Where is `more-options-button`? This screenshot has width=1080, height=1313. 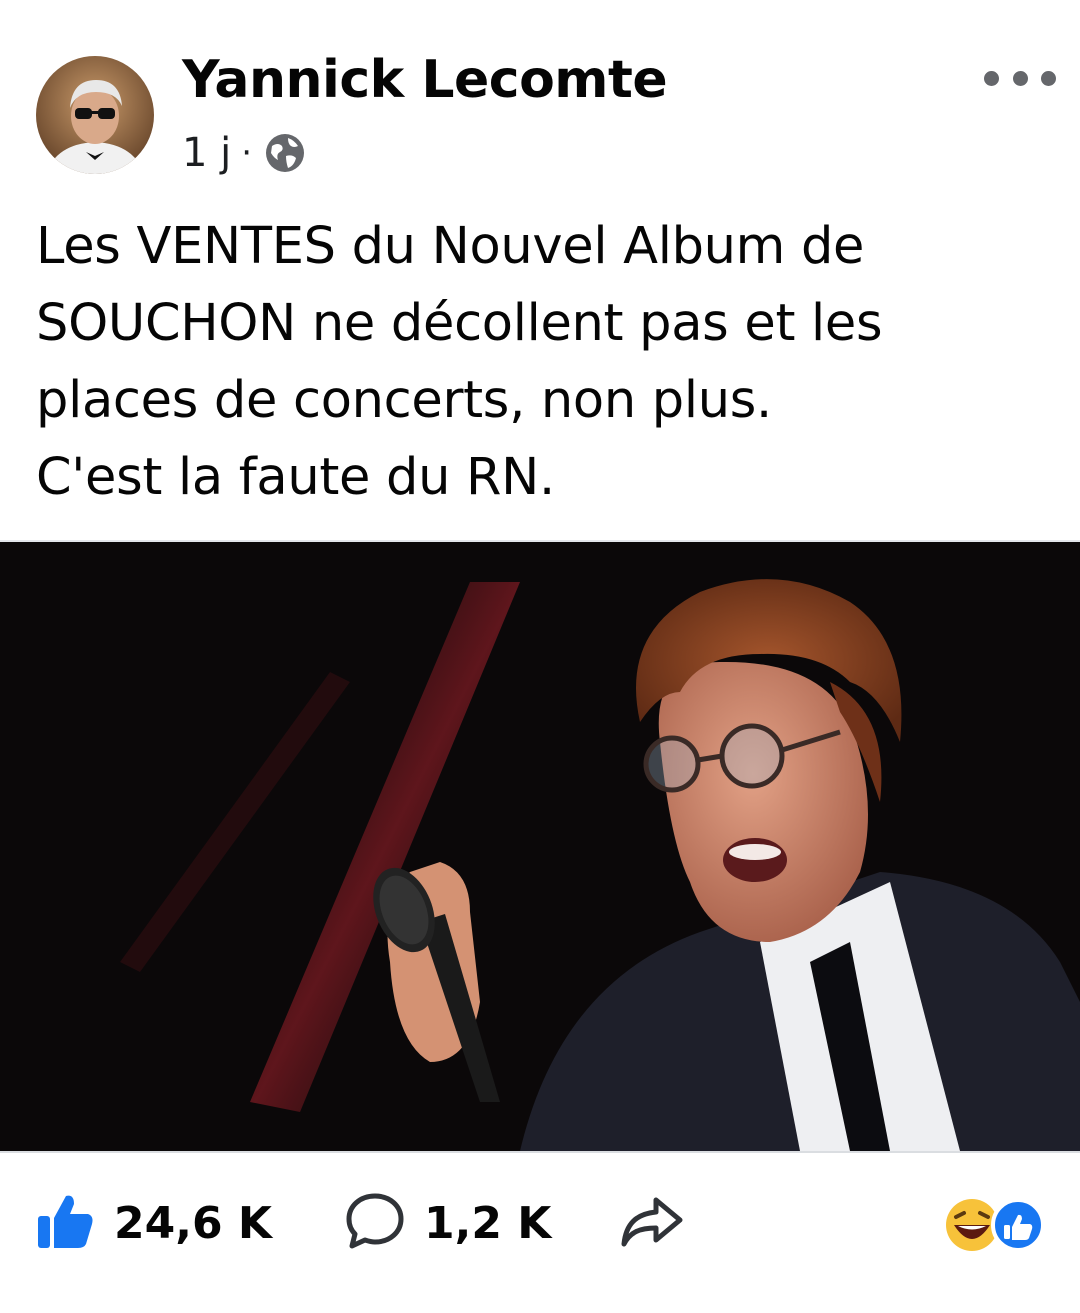
more-options-button is located at coordinates (1020, 78).